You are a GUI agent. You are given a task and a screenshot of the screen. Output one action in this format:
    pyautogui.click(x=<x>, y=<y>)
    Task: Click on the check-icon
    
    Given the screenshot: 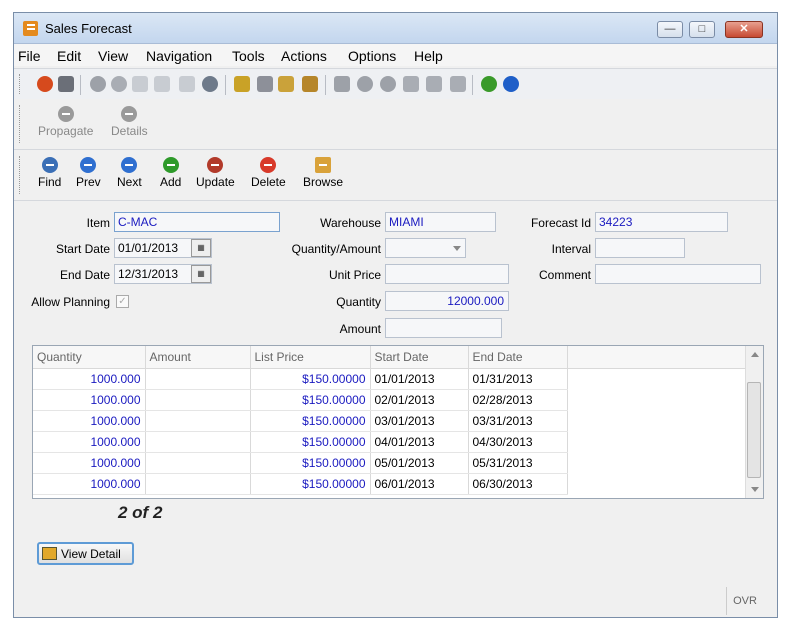 What is the action you would take?
    pyautogui.click(x=98, y=84)
    